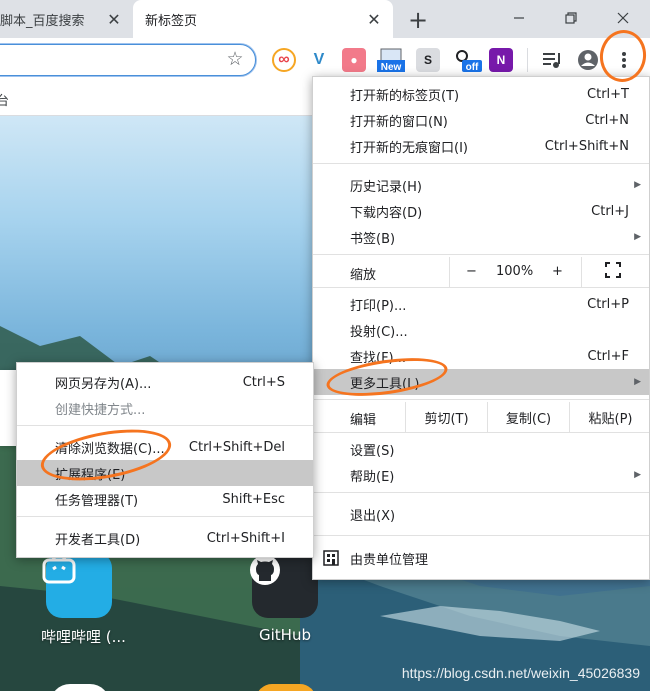 The image size is (650, 691). What do you see at coordinates (389, 560) in the screenshot?
I see `menu-label: 由贵单位管理` at bounding box center [389, 560].